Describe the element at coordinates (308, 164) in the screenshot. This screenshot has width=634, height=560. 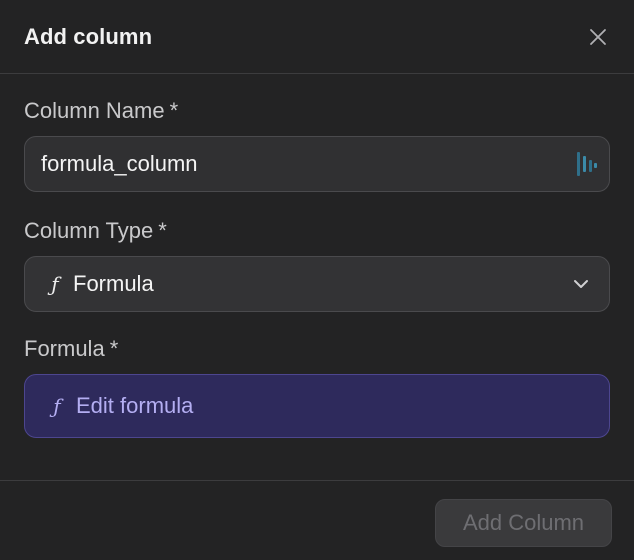
I see `column-name-input` at that location.